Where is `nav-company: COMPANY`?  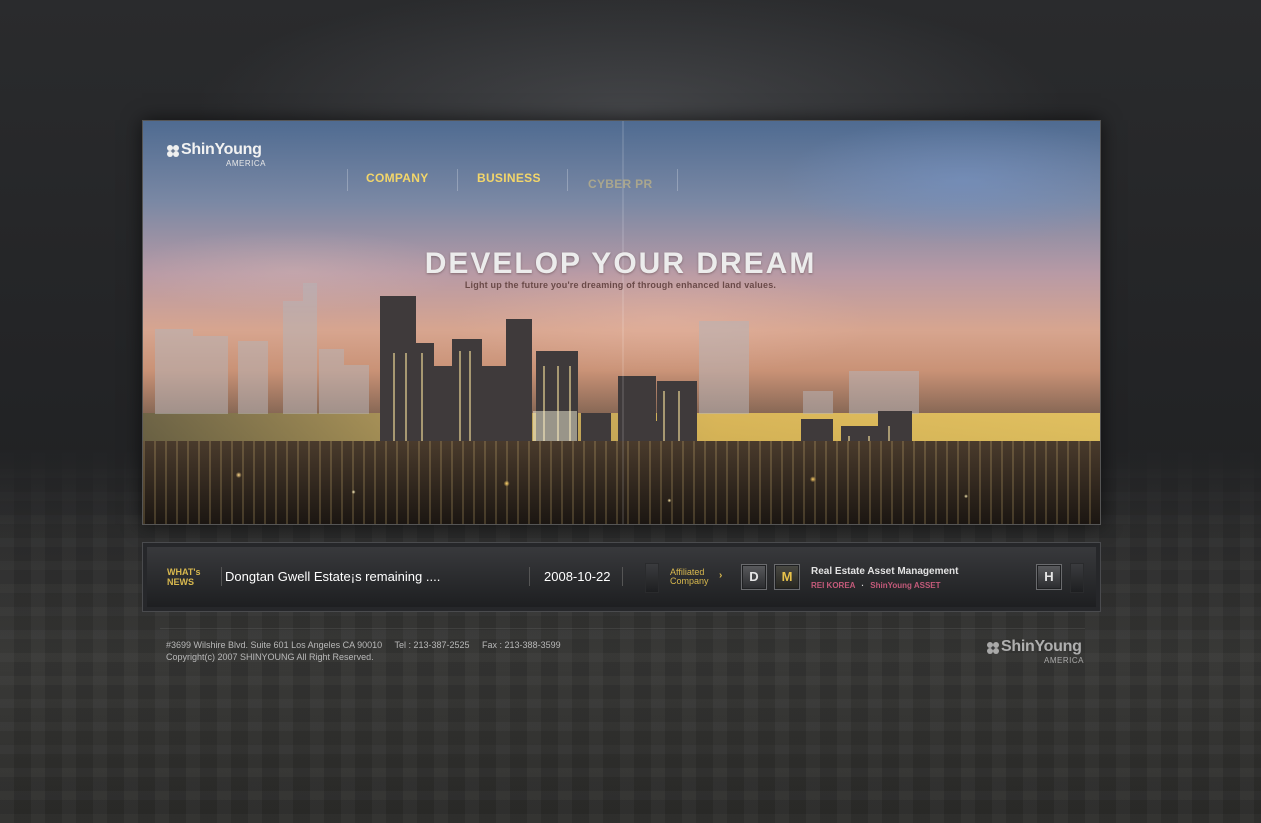 nav-company: COMPANY is located at coordinates (397, 178).